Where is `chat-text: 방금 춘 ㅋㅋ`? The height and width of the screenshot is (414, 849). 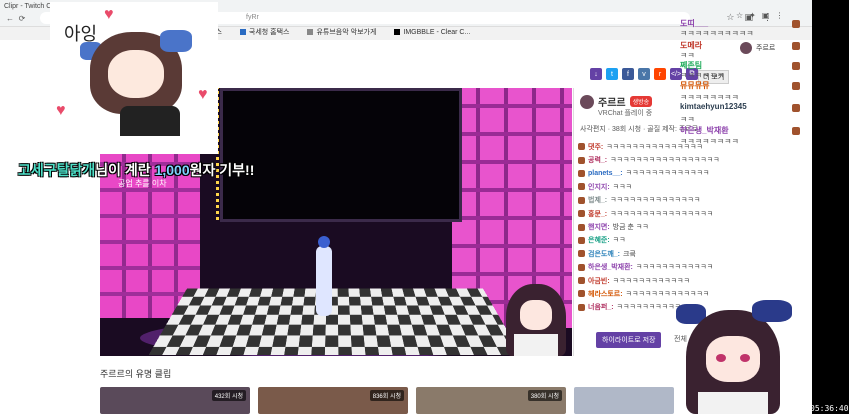
chat-text: 방금 춘 ㅋㅋ is located at coordinates (630, 228).